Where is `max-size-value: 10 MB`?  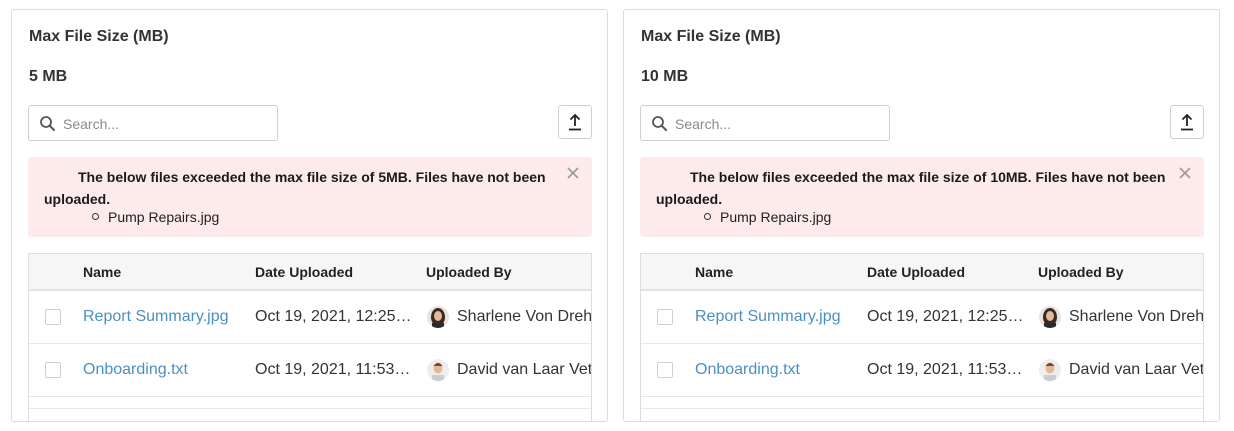
max-size-value: 10 MB is located at coordinates (665, 76).